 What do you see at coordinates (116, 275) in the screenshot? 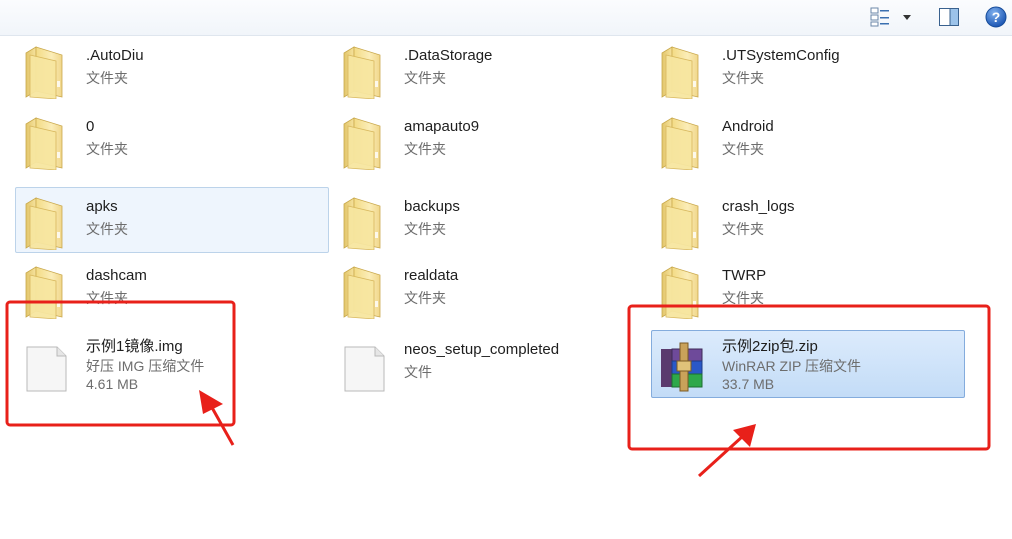
I see `item-name: dashcam` at bounding box center [116, 275].